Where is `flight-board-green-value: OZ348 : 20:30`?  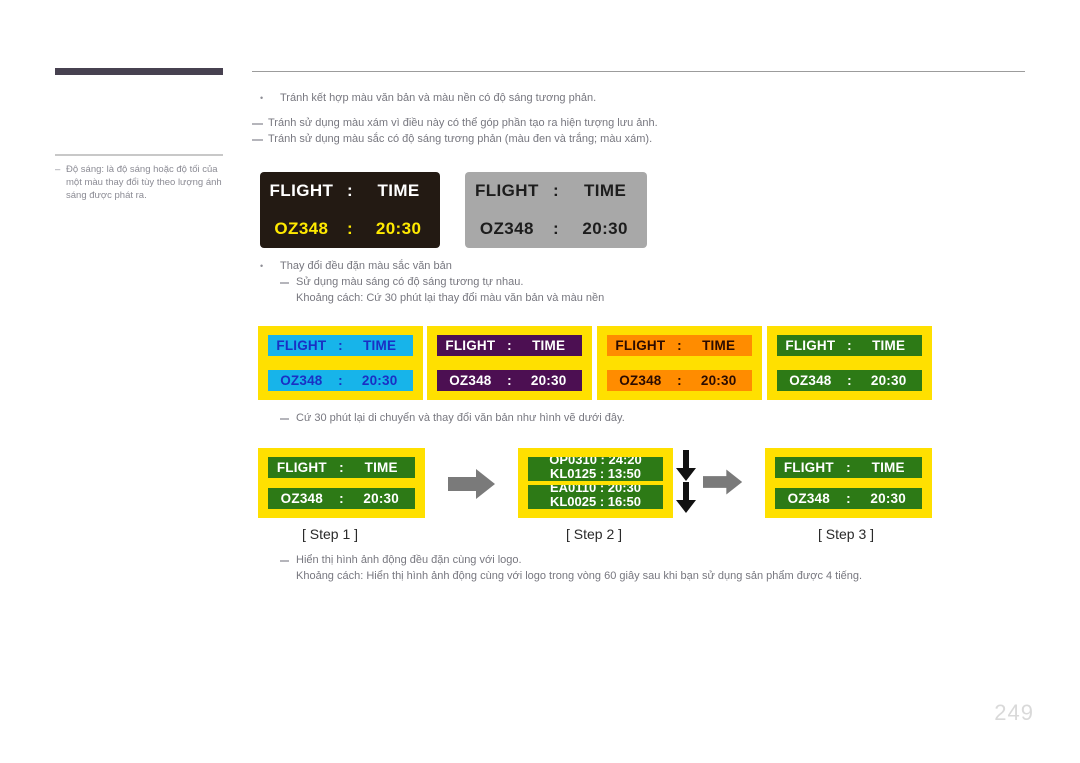 flight-board-green-value: OZ348 : 20:30 is located at coordinates (849, 380).